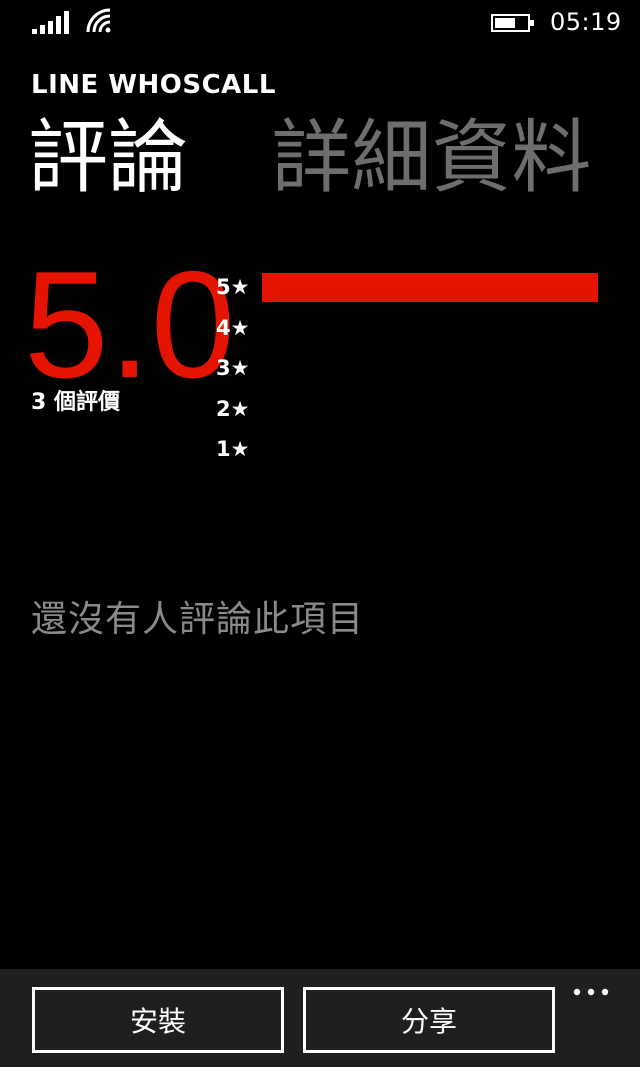 This screenshot has height=1067, width=640. What do you see at coordinates (320, 24) in the screenshot?
I see `status-bar: 05:19` at bounding box center [320, 24].